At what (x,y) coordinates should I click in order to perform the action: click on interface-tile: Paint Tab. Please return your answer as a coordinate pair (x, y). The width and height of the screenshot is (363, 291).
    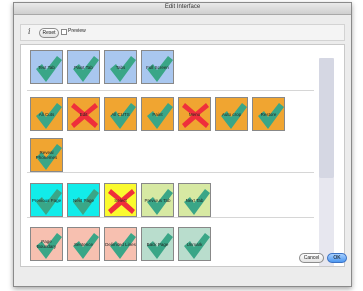
    Looking at the image, I should click on (83, 67).